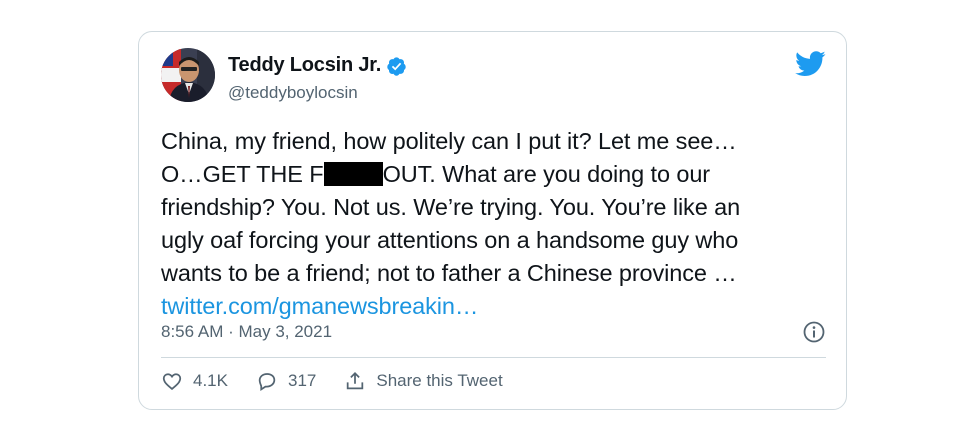  I want to click on divider, so click(493, 357).